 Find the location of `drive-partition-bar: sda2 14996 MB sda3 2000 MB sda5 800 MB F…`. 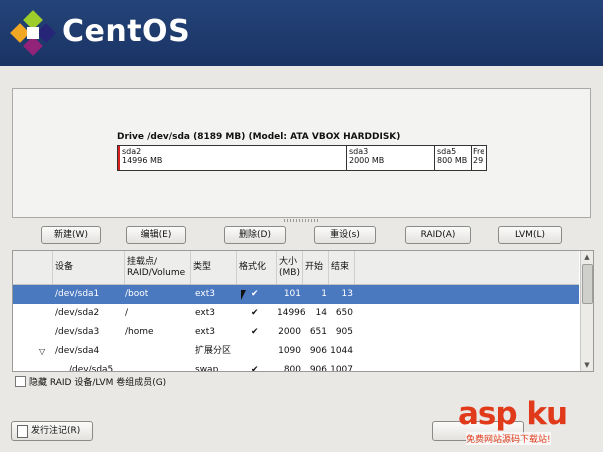

drive-partition-bar: sda2 14996 MB sda3 2000 MB sda5 800 MB F… is located at coordinates (302, 158).